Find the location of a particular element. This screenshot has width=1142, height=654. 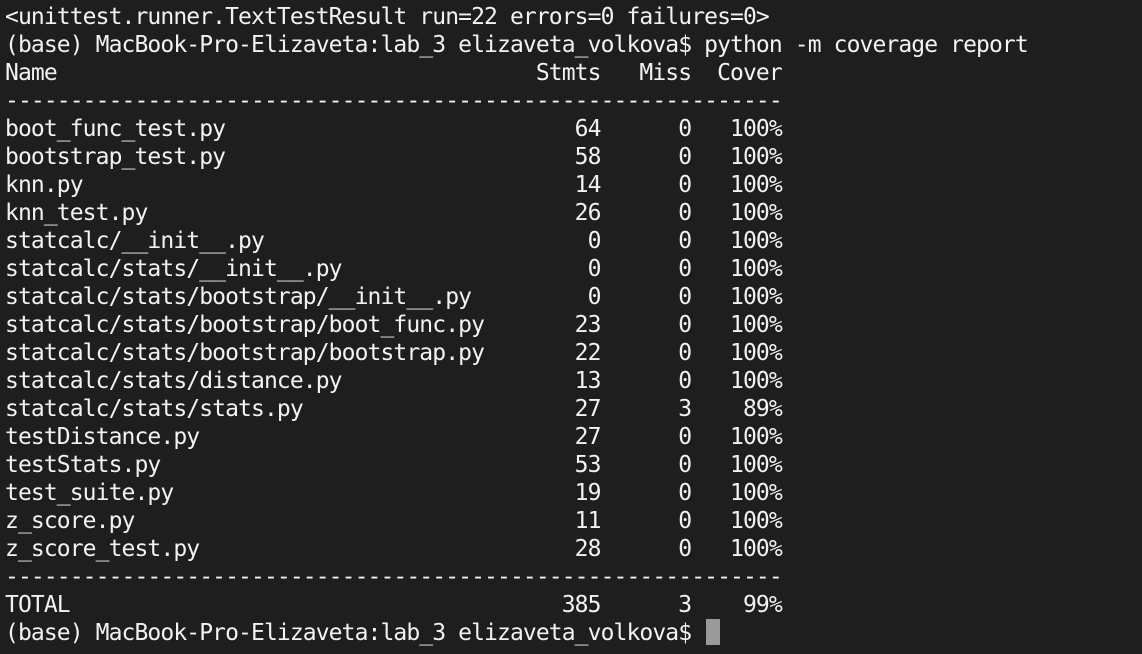

coverage-row: boot_func_test.py 64 0 100% is located at coordinates (394, 129).